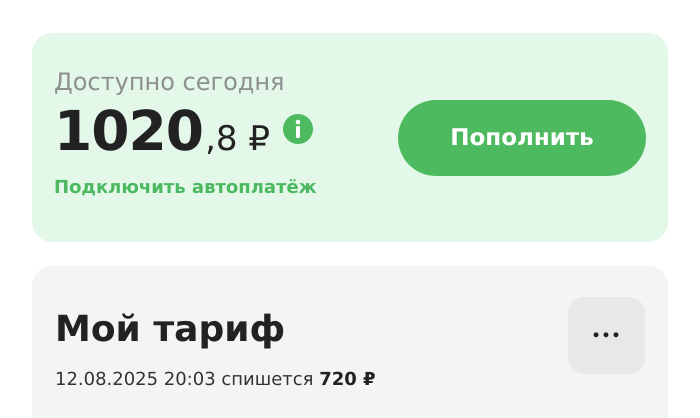 The width and height of the screenshot is (700, 418). What do you see at coordinates (170, 82) in the screenshot?
I see `balance-label: Доступно сегодня` at bounding box center [170, 82].